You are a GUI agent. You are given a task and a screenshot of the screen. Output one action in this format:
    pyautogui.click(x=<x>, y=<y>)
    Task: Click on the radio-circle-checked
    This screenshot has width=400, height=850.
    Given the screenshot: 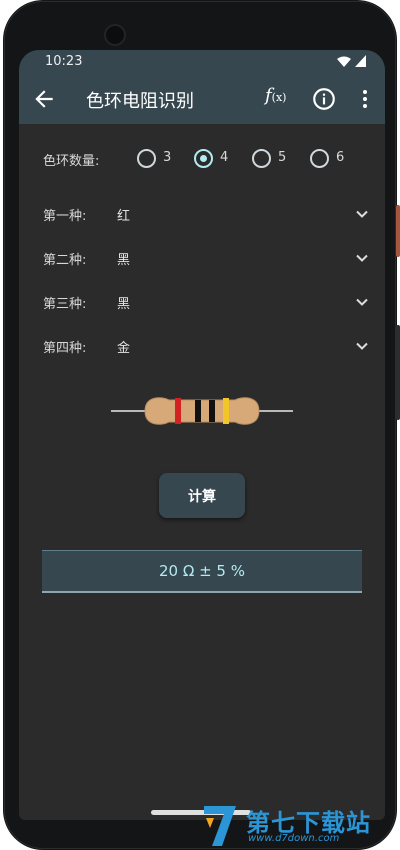 What is the action you would take?
    pyautogui.click(x=203, y=158)
    